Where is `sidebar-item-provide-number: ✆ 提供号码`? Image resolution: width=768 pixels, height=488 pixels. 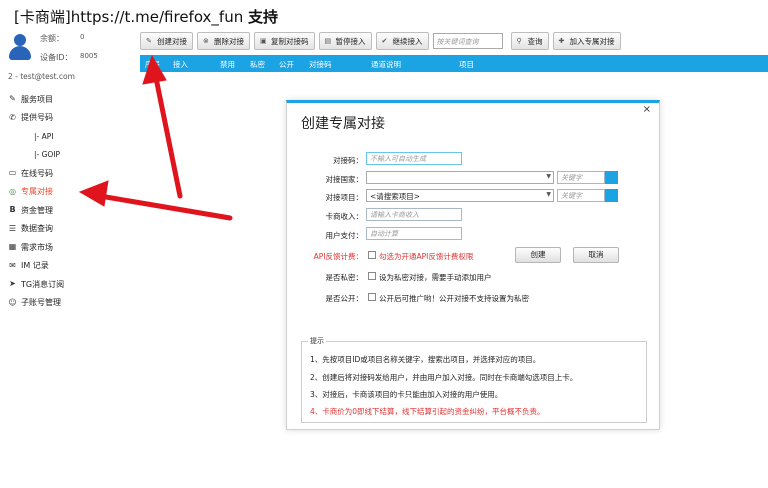 sidebar-item-provide-number: ✆ 提供号码 is located at coordinates (69, 118).